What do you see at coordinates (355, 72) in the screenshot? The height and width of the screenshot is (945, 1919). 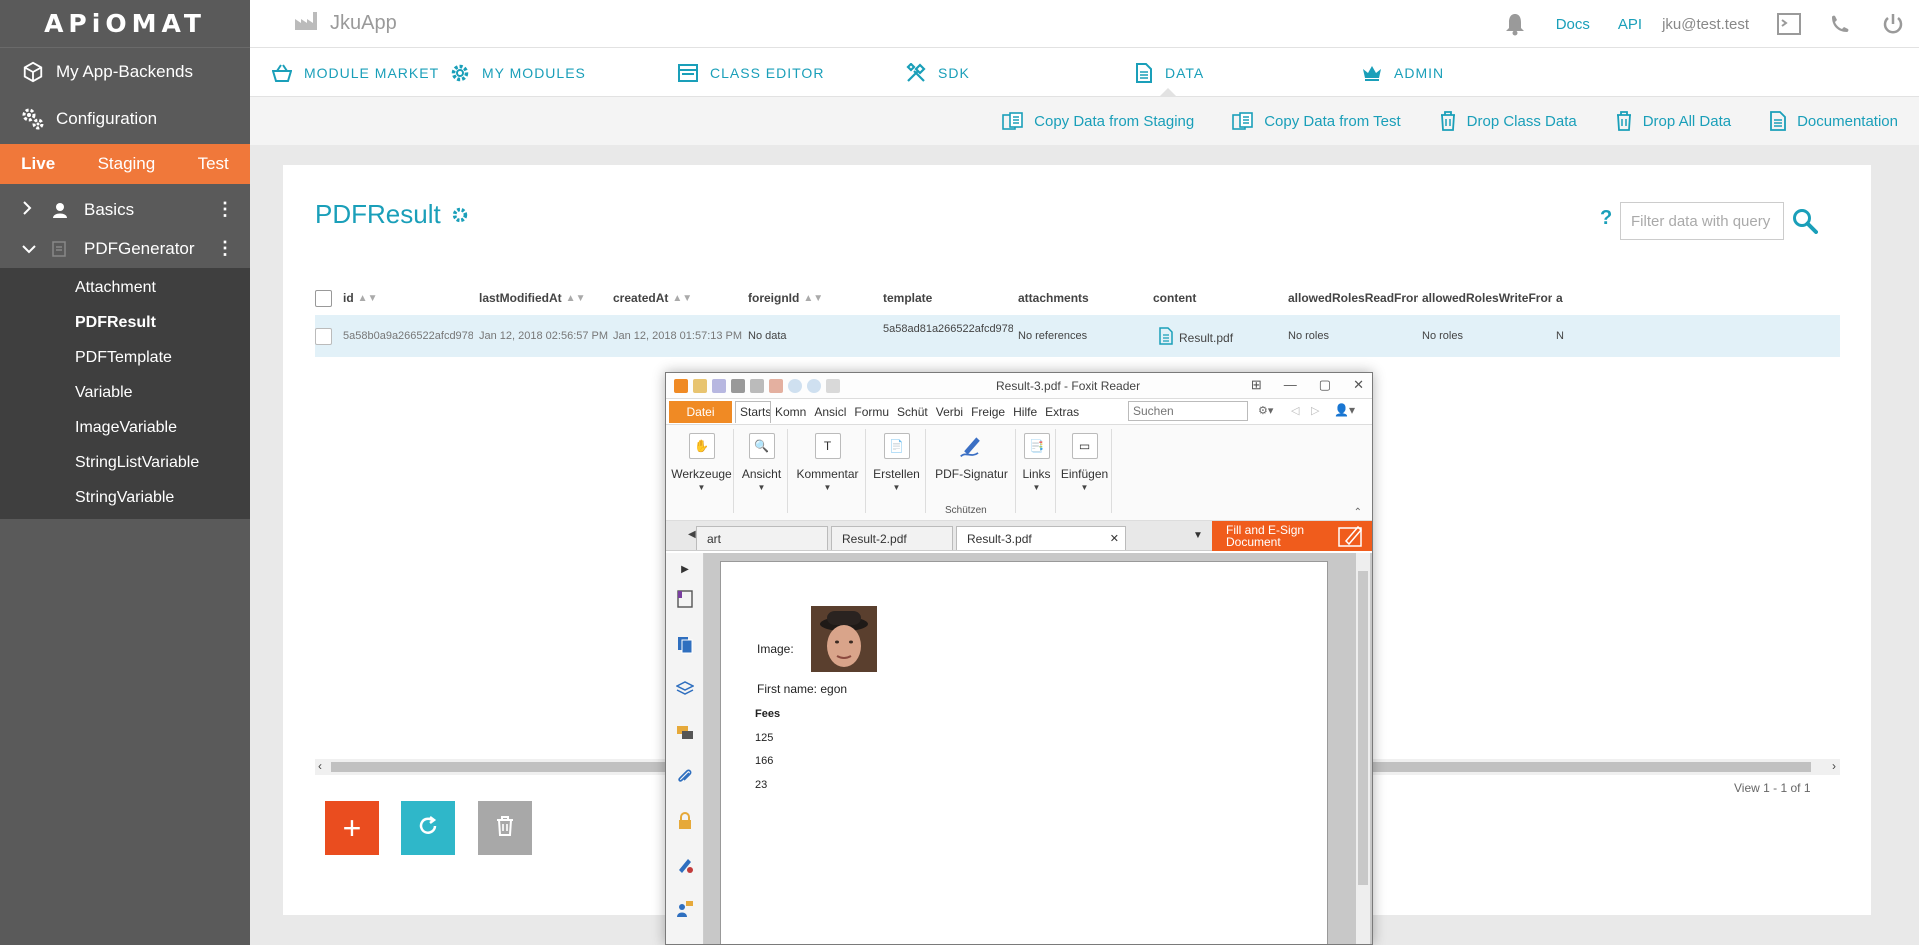 I see `tab-module-market: MODULE MARKET` at bounding box center [355, 72].